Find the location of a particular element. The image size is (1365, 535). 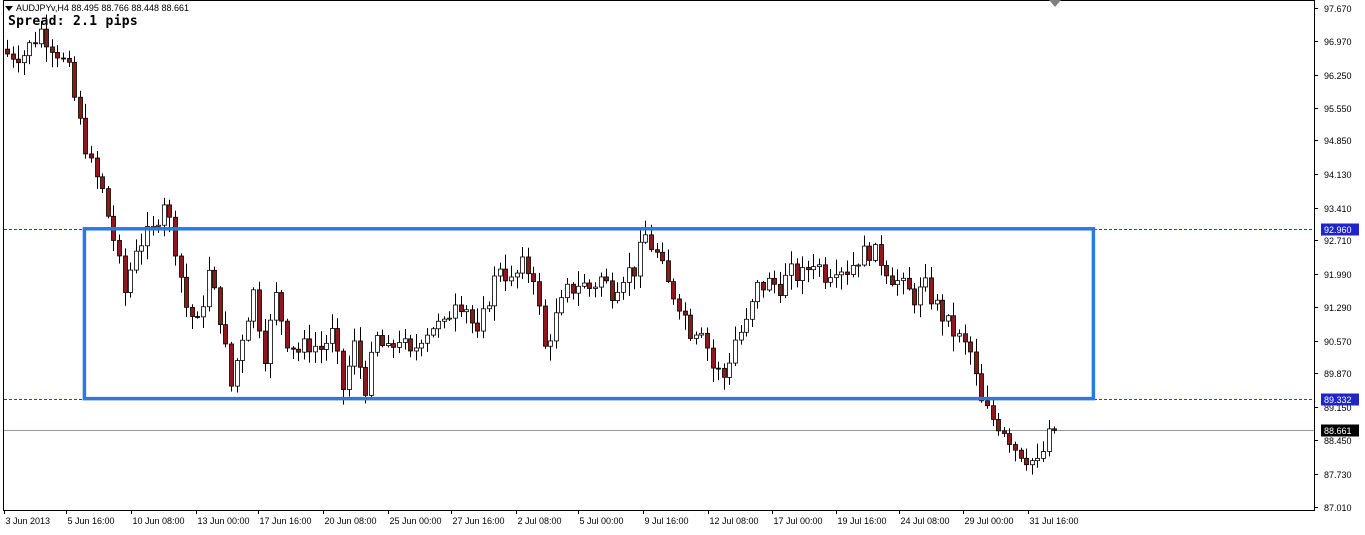

time-tick-label: 9 Jul 16:00 is located at coordinates (667, 521).